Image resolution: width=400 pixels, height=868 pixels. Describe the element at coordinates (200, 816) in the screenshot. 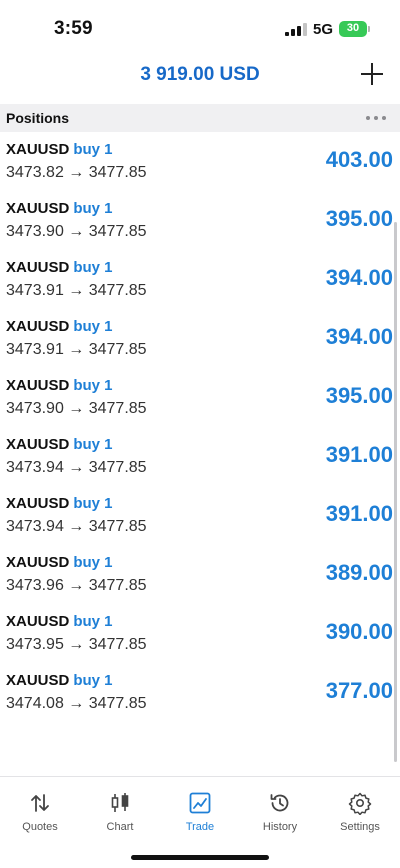

I see `tab-trade: Trade` at that location.